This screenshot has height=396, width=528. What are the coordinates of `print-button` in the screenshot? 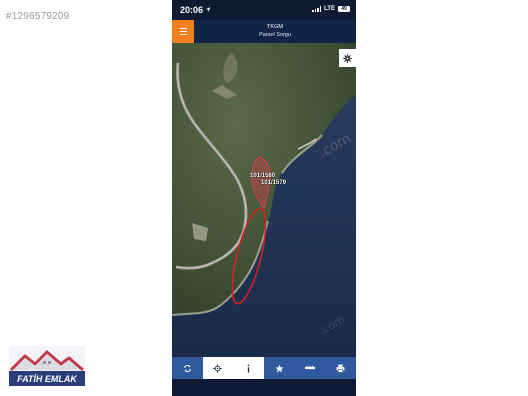 It's located at (340, 368).